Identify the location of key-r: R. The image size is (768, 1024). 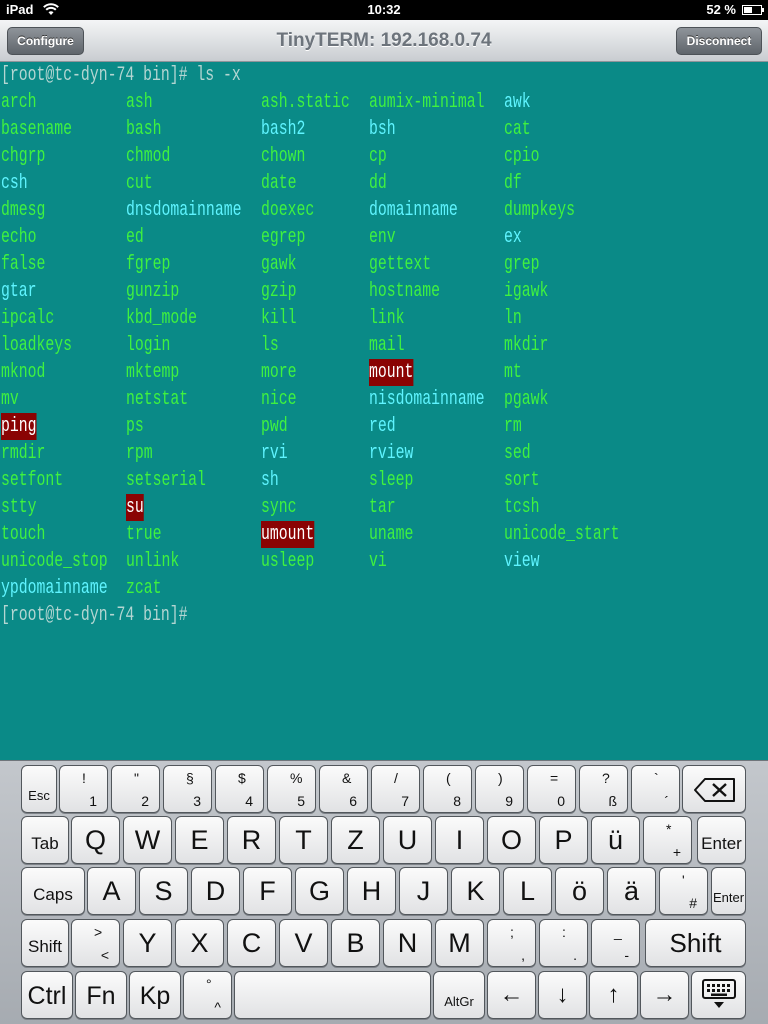
(251, 840).